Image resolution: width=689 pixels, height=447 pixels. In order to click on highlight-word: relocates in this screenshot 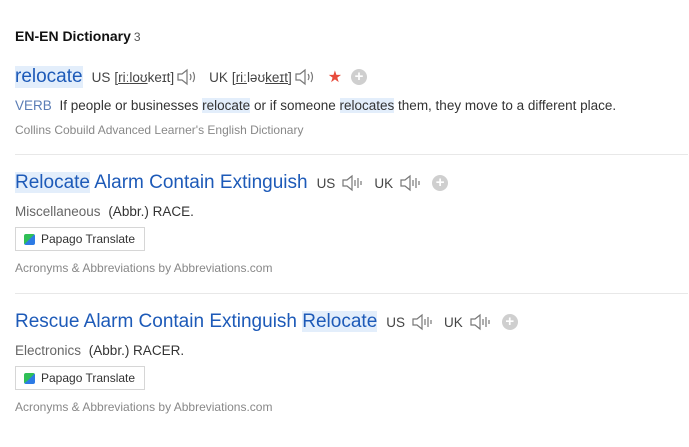, I will do `click(367, 105)`.